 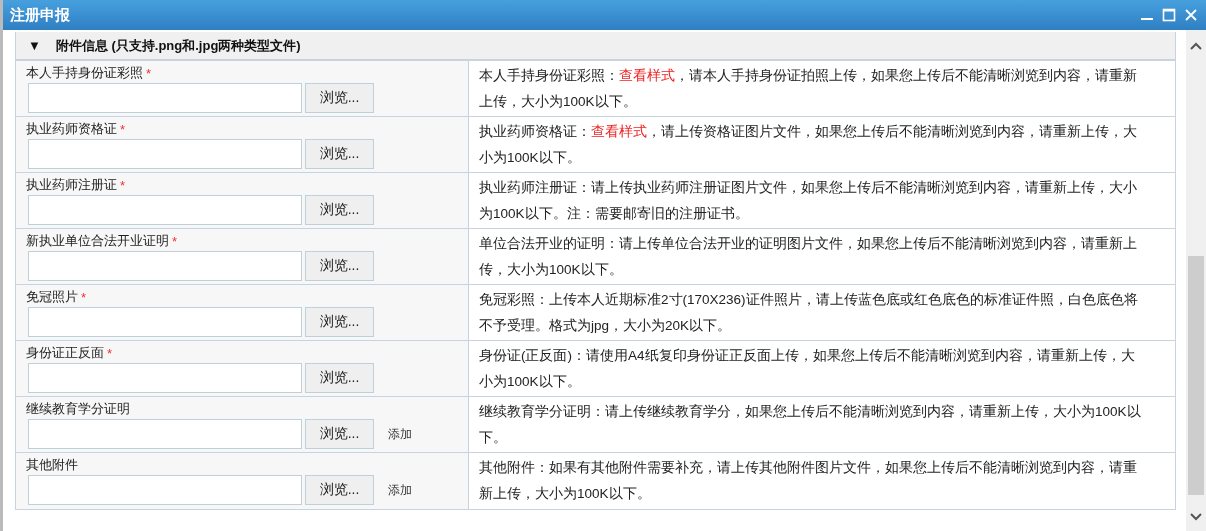 What do you see at coordinates (1169, 15) in the screenshot?
I see `maximize-icon` at bounding box center [1169, 15].